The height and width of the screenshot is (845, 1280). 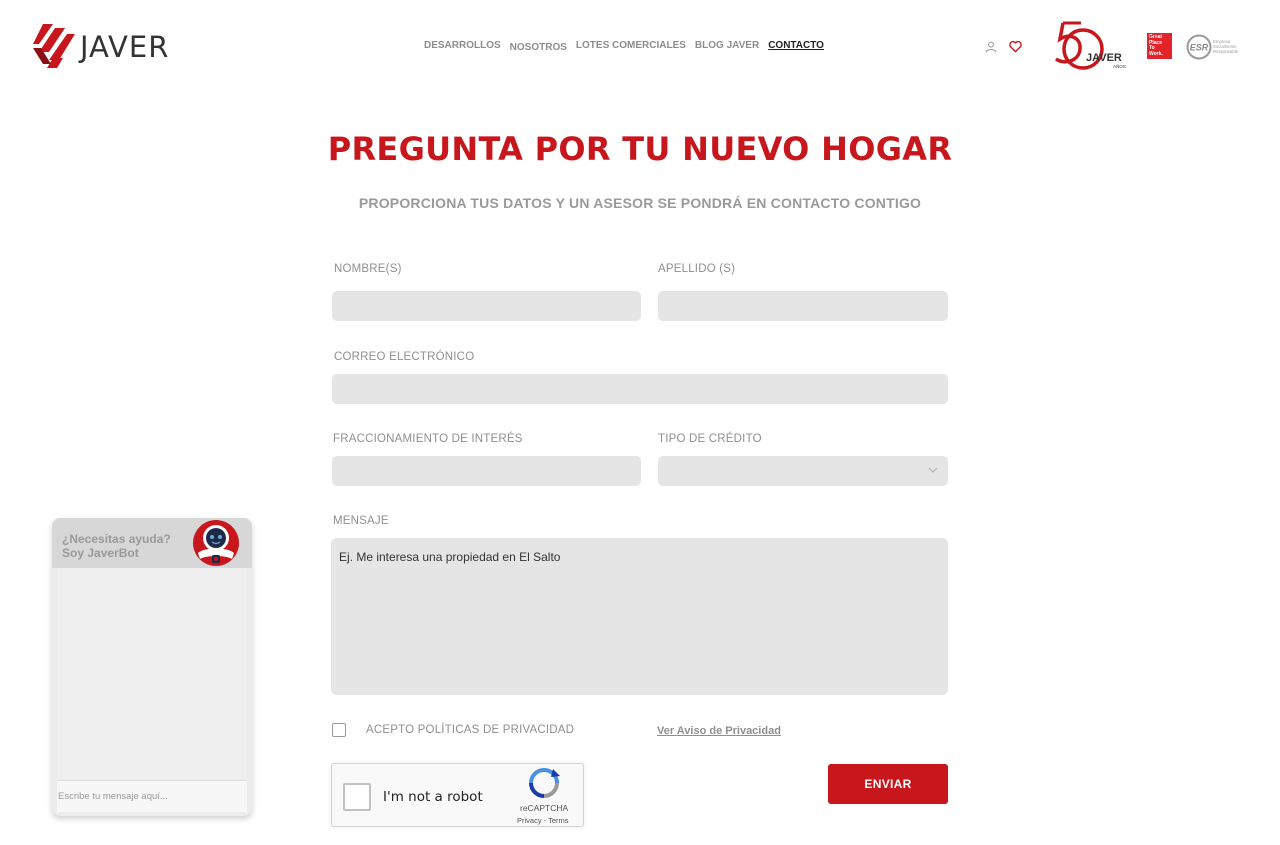 What do you see at coordinates (433, 797) in the screenshot?
I see `recaptcha-text: I'm not a robot` at bounding box center [433, 797].